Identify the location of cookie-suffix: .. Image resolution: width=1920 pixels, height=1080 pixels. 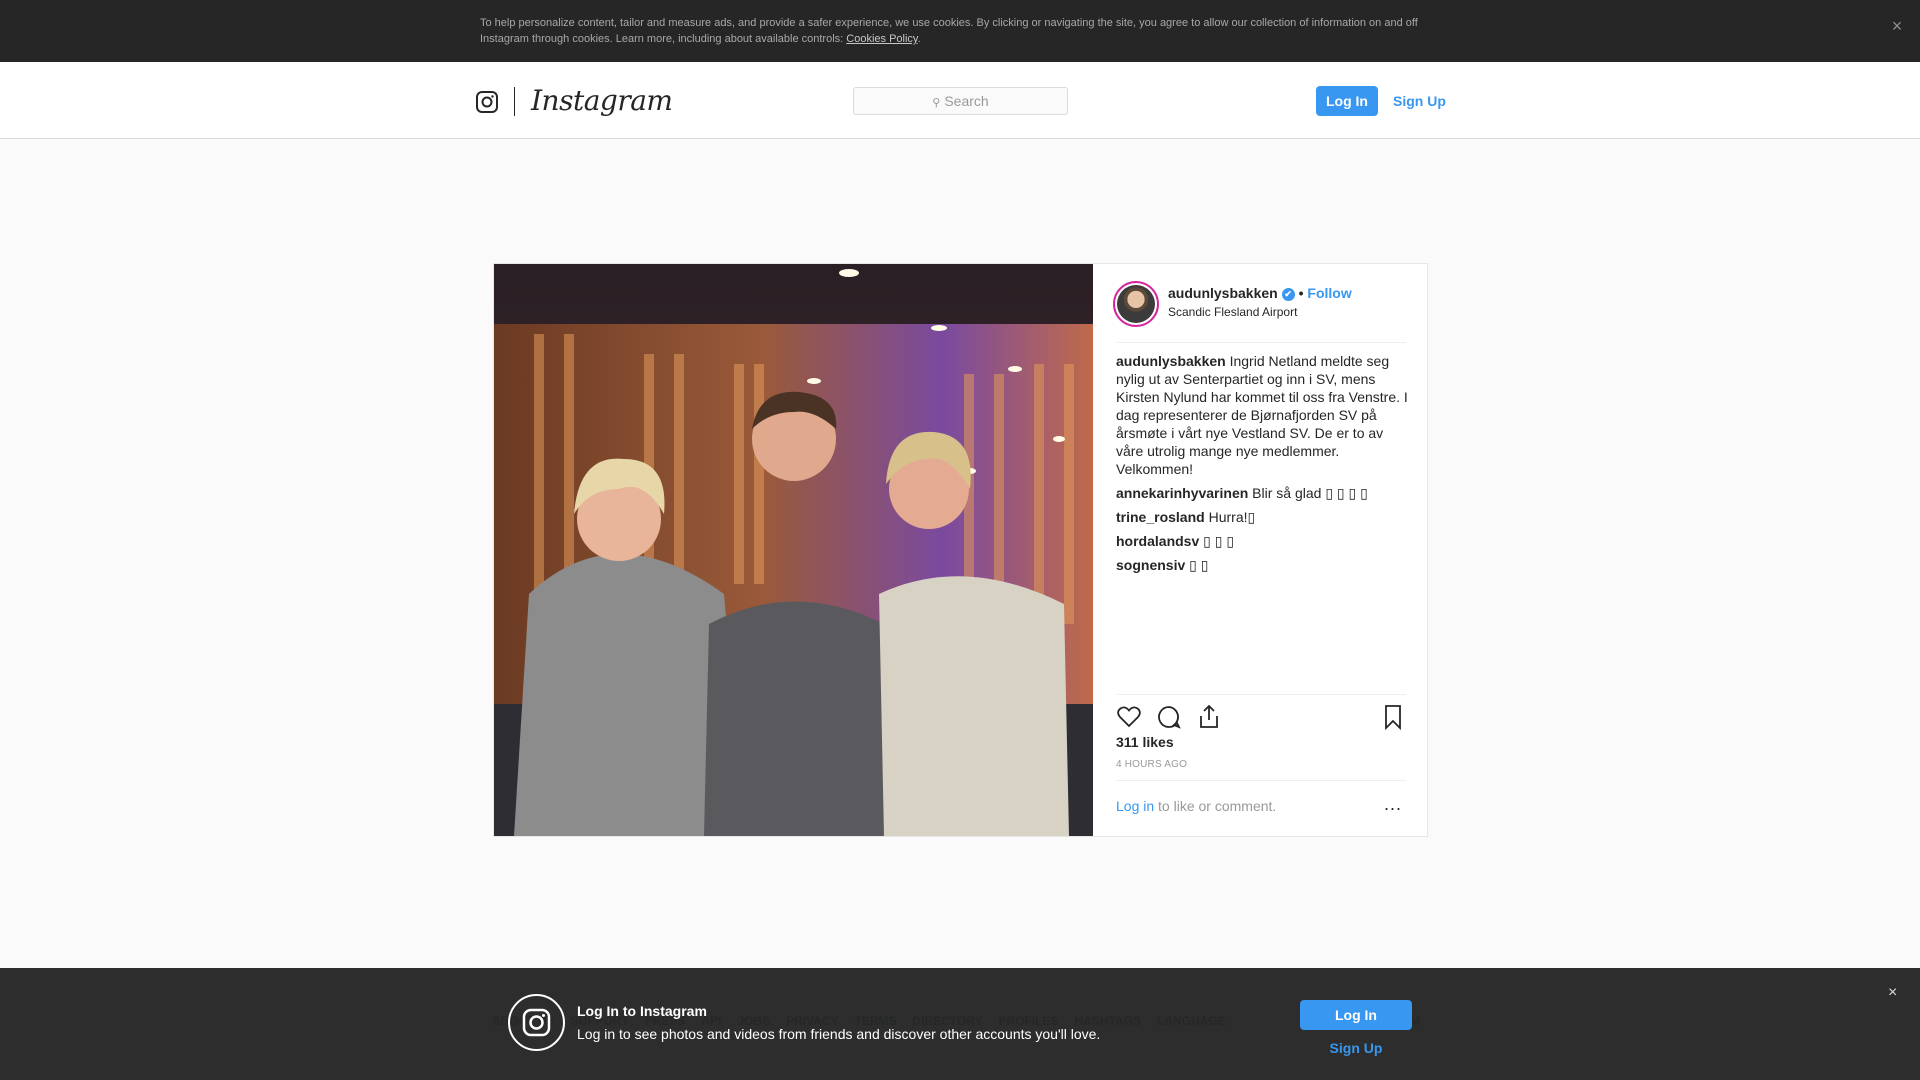
(919, 39).